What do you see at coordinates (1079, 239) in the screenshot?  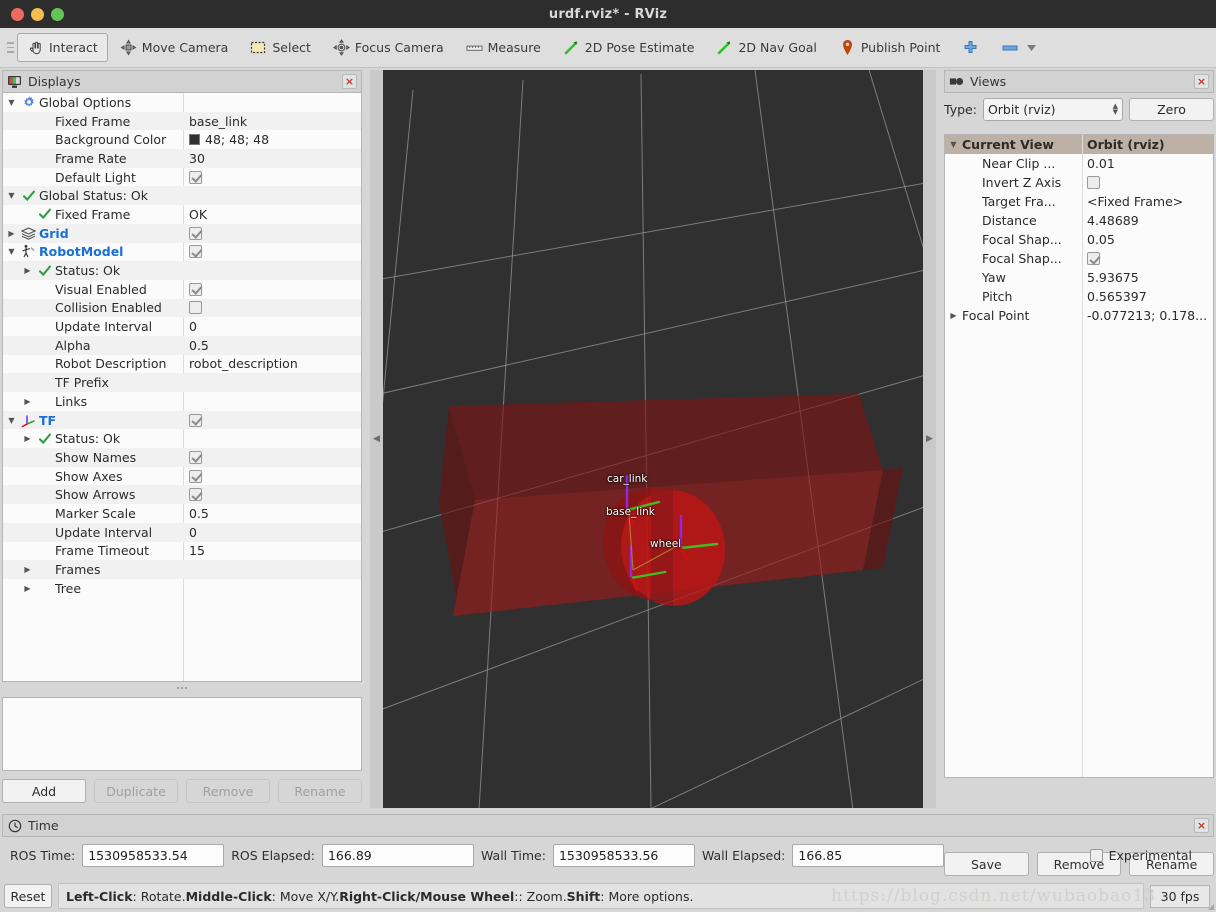 I see `views-row: Focal Shap... 0.05` at bounding box center [1079, 239].